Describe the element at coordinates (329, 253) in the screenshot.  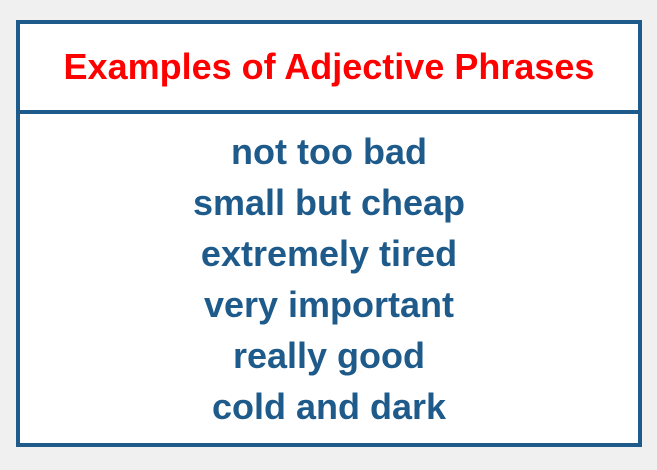
I see `phrase-item: extremely tired` at that location.